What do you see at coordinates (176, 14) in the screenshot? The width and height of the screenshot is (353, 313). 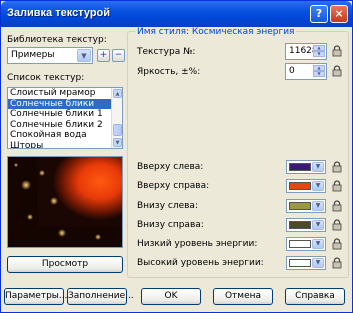 I see `title-bar: Заливка текстурой ? ×` at bounding box center [176, 14].